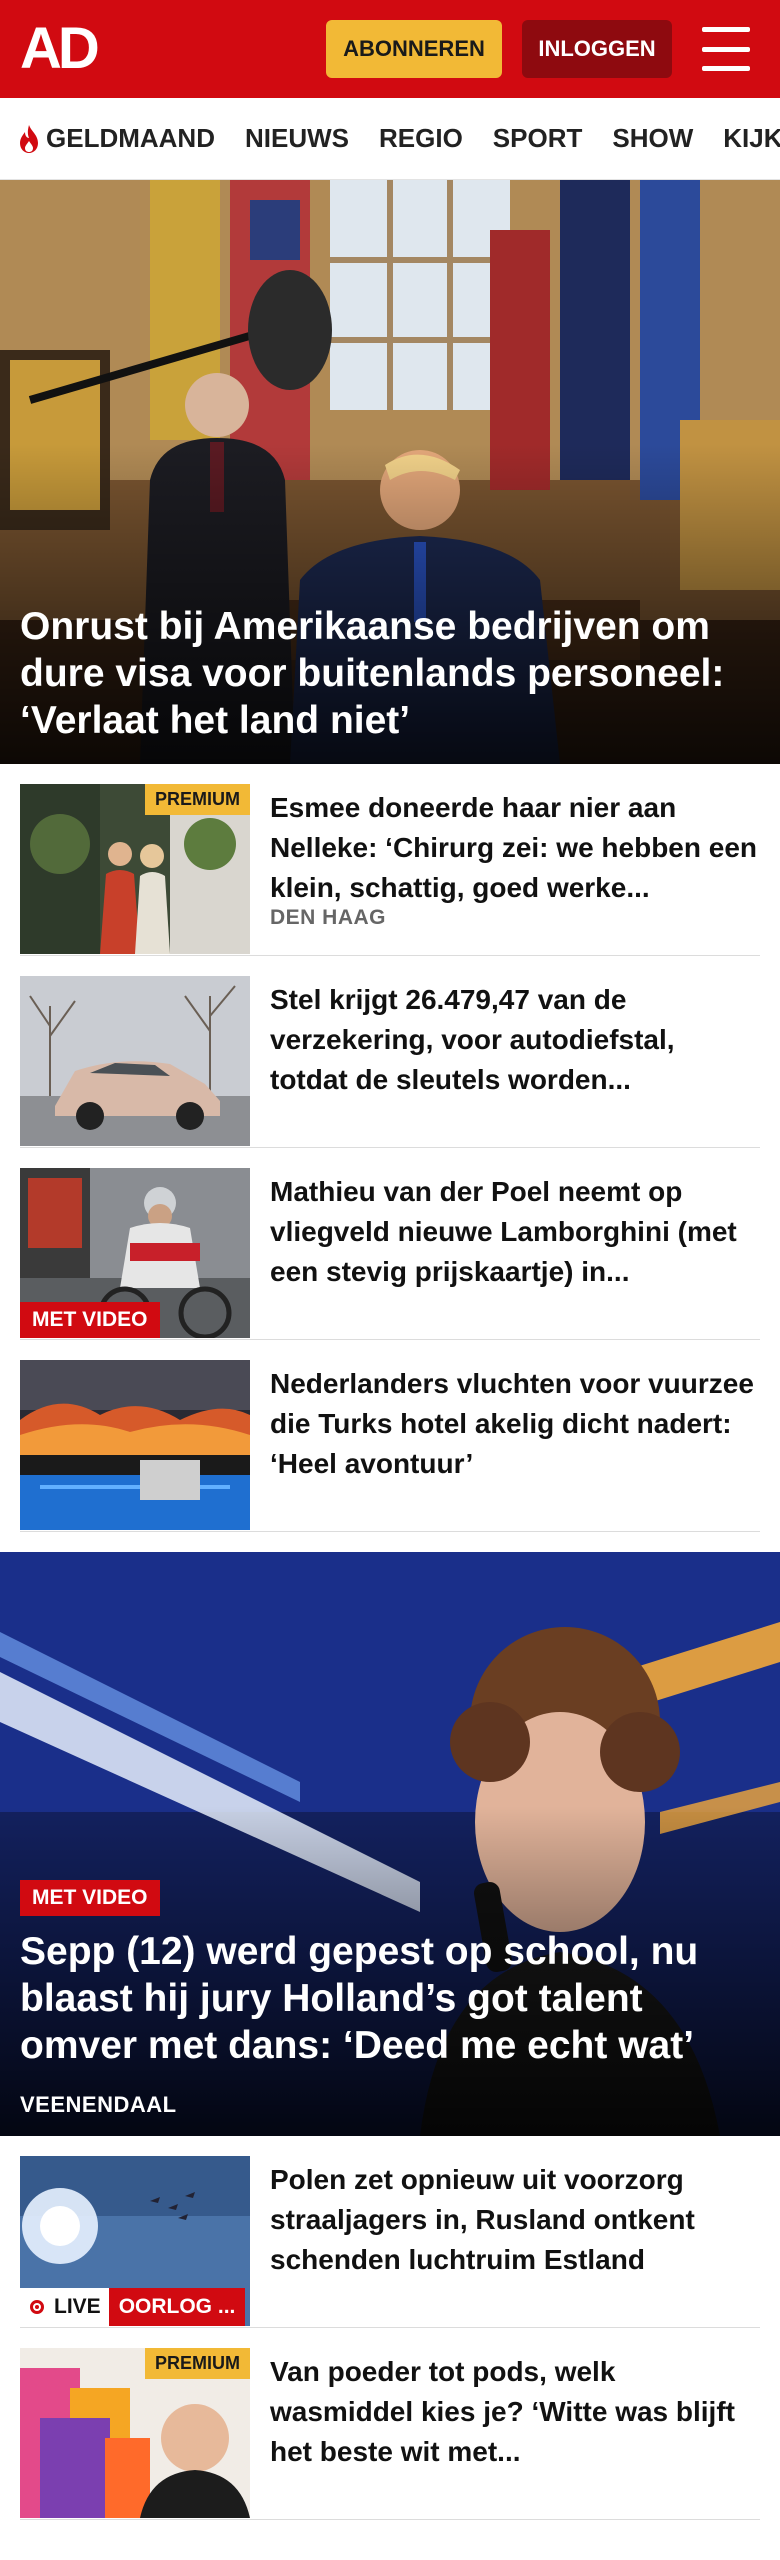 This screenshot has height=2560, width=780. I want to click on article-thumbnail: MET VIDEO, so click(135, 1253).